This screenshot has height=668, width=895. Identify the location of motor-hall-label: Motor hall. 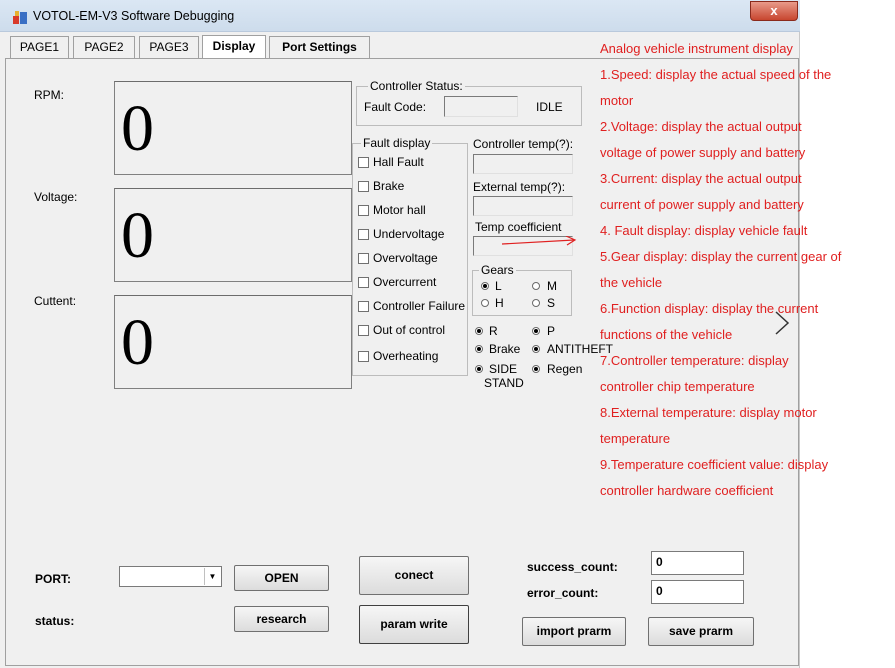
(399, 210).